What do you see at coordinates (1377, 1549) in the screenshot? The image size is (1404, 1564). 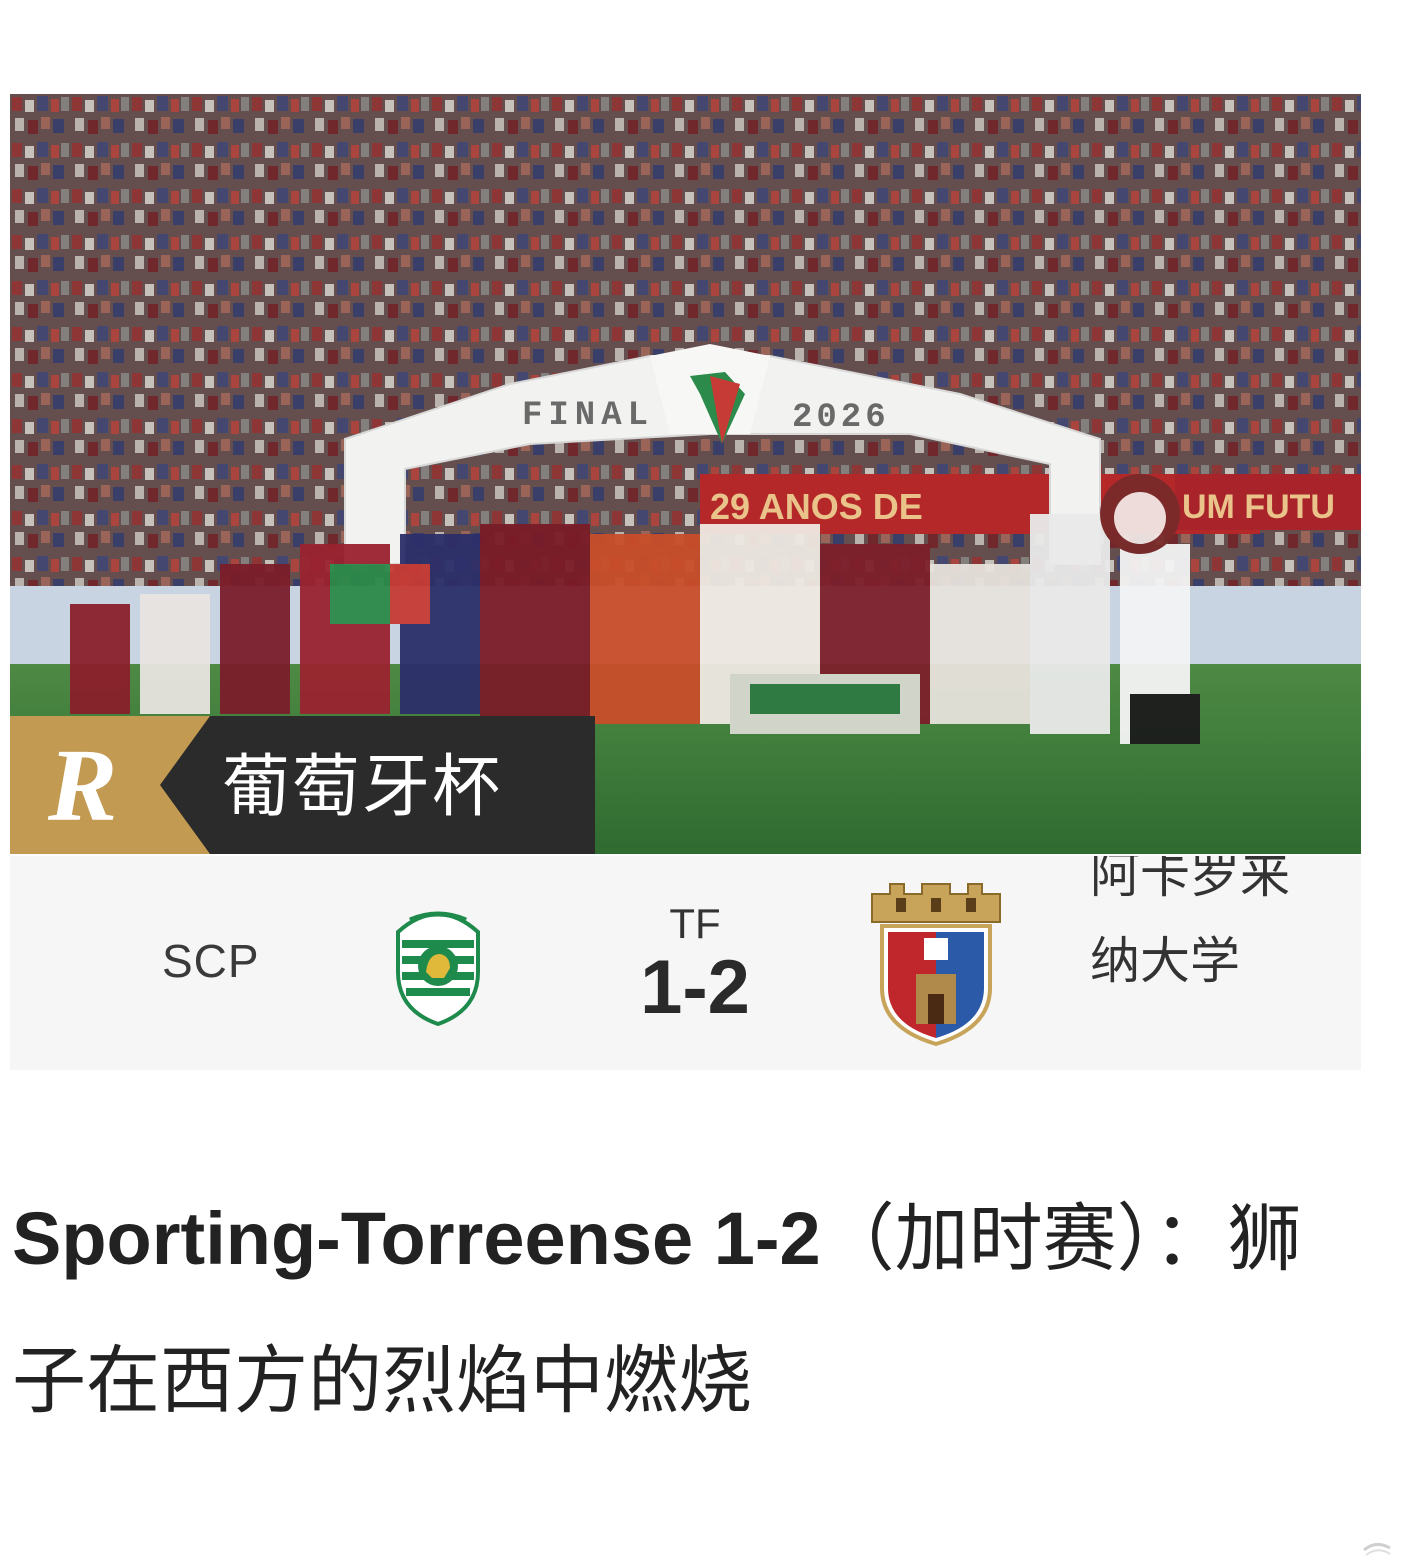 I see `corner-curl-icon` at bounding box center [1377, 1549].